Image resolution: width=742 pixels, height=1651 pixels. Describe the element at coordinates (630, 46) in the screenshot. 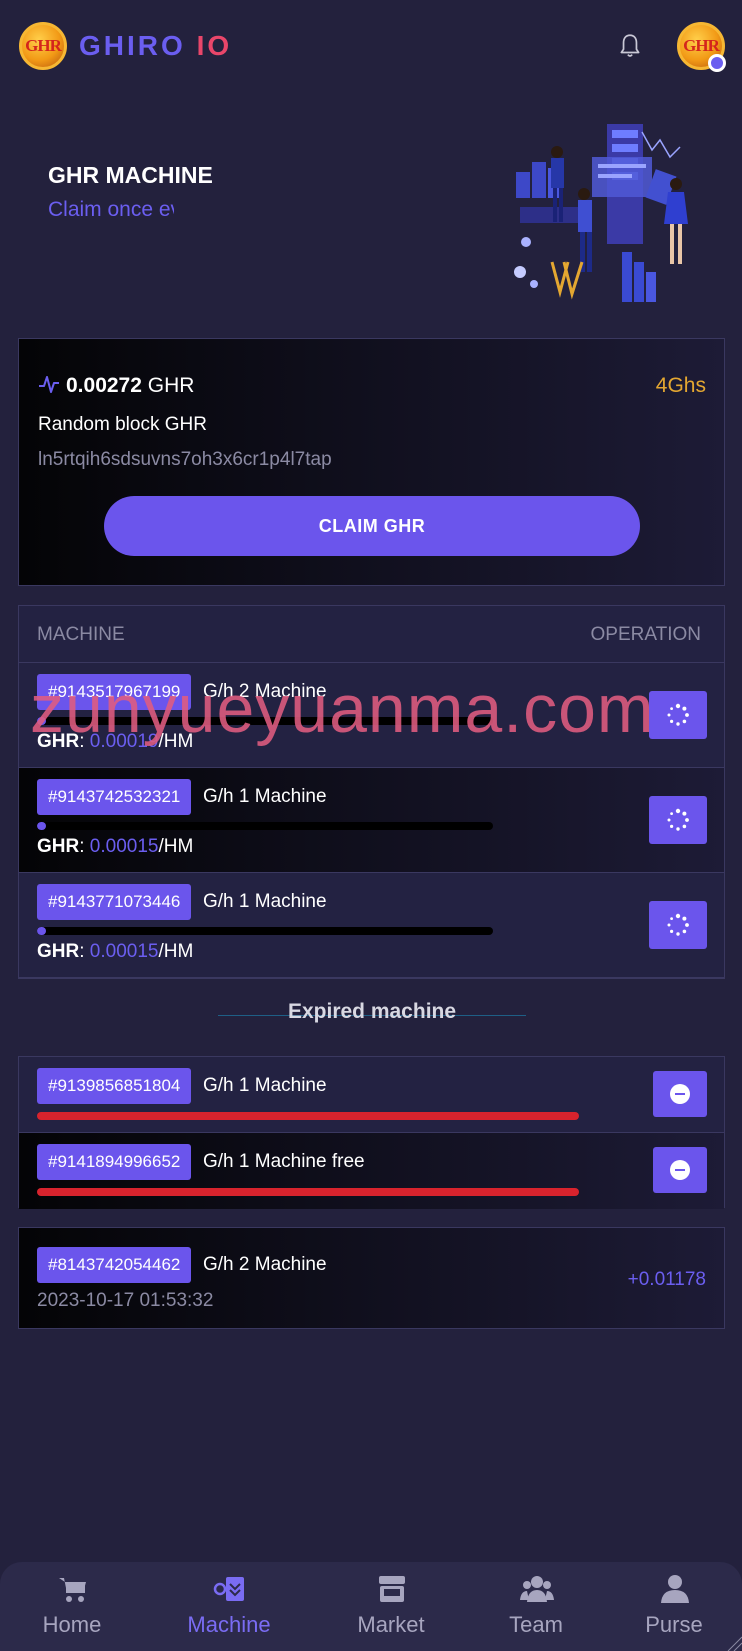

I see `bell-icon` at that location.